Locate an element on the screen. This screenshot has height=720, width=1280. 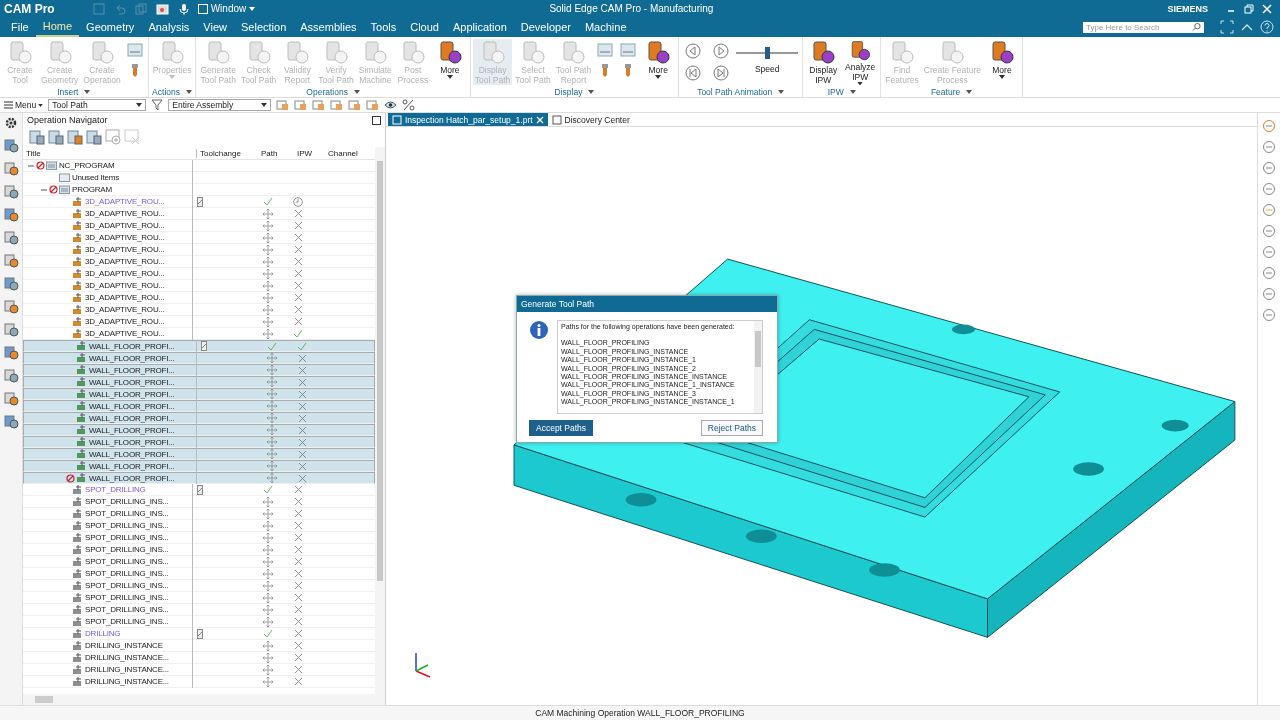
restore-icon is located at coordinates (1249, 8).